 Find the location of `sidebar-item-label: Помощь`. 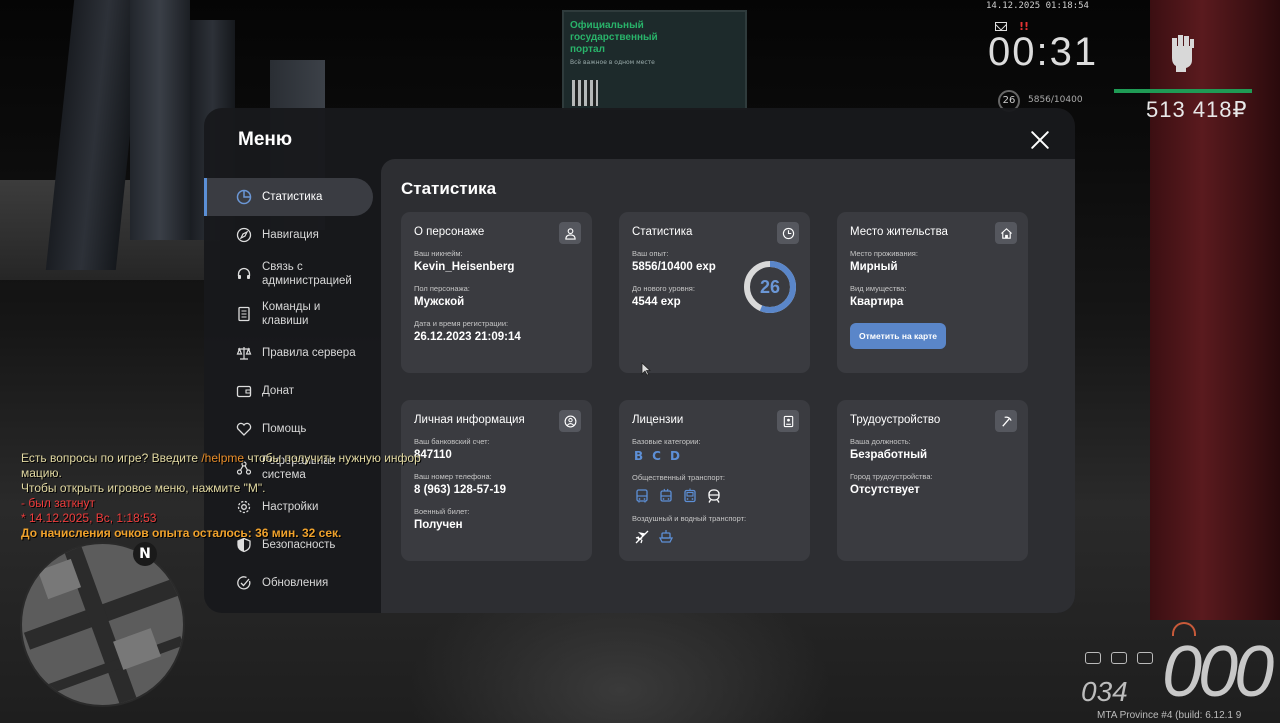

sidebar-item-label: Помощь is located at coordinates (284, 429).